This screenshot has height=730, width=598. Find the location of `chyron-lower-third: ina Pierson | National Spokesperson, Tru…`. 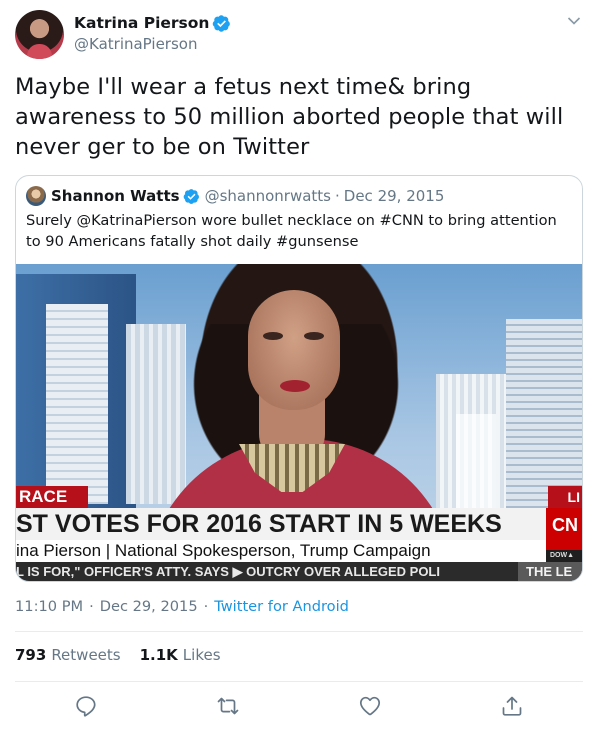

chyron-lower-third: ina Pierson | National Spokesperson, Tru… is located at coordinates (281, 551).